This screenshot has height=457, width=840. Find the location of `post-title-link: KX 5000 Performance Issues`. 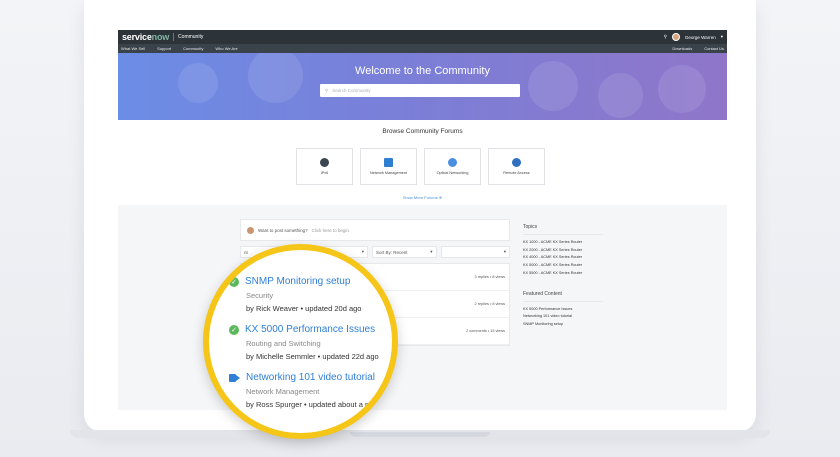

post-title-link: KX 5000 Performance Issues is located at coordinates (310, 329).